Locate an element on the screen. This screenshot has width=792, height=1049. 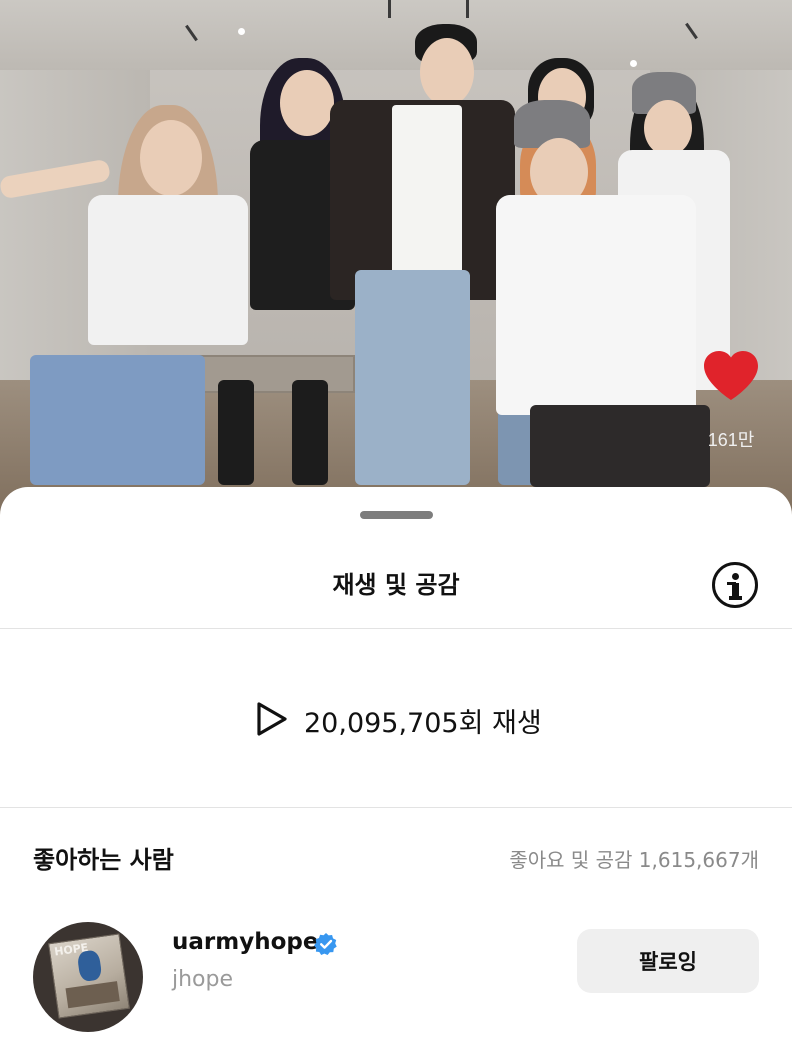
likers-section-title: 좋아하는 사람 is located at coordinates (103, 860).